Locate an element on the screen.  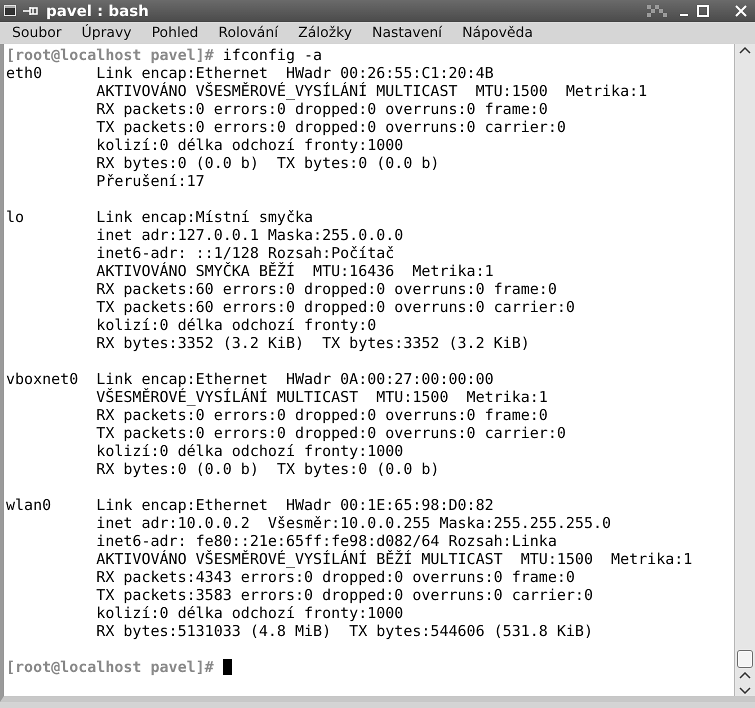
menu-item: Rolování is located at coordinates (248, 33).